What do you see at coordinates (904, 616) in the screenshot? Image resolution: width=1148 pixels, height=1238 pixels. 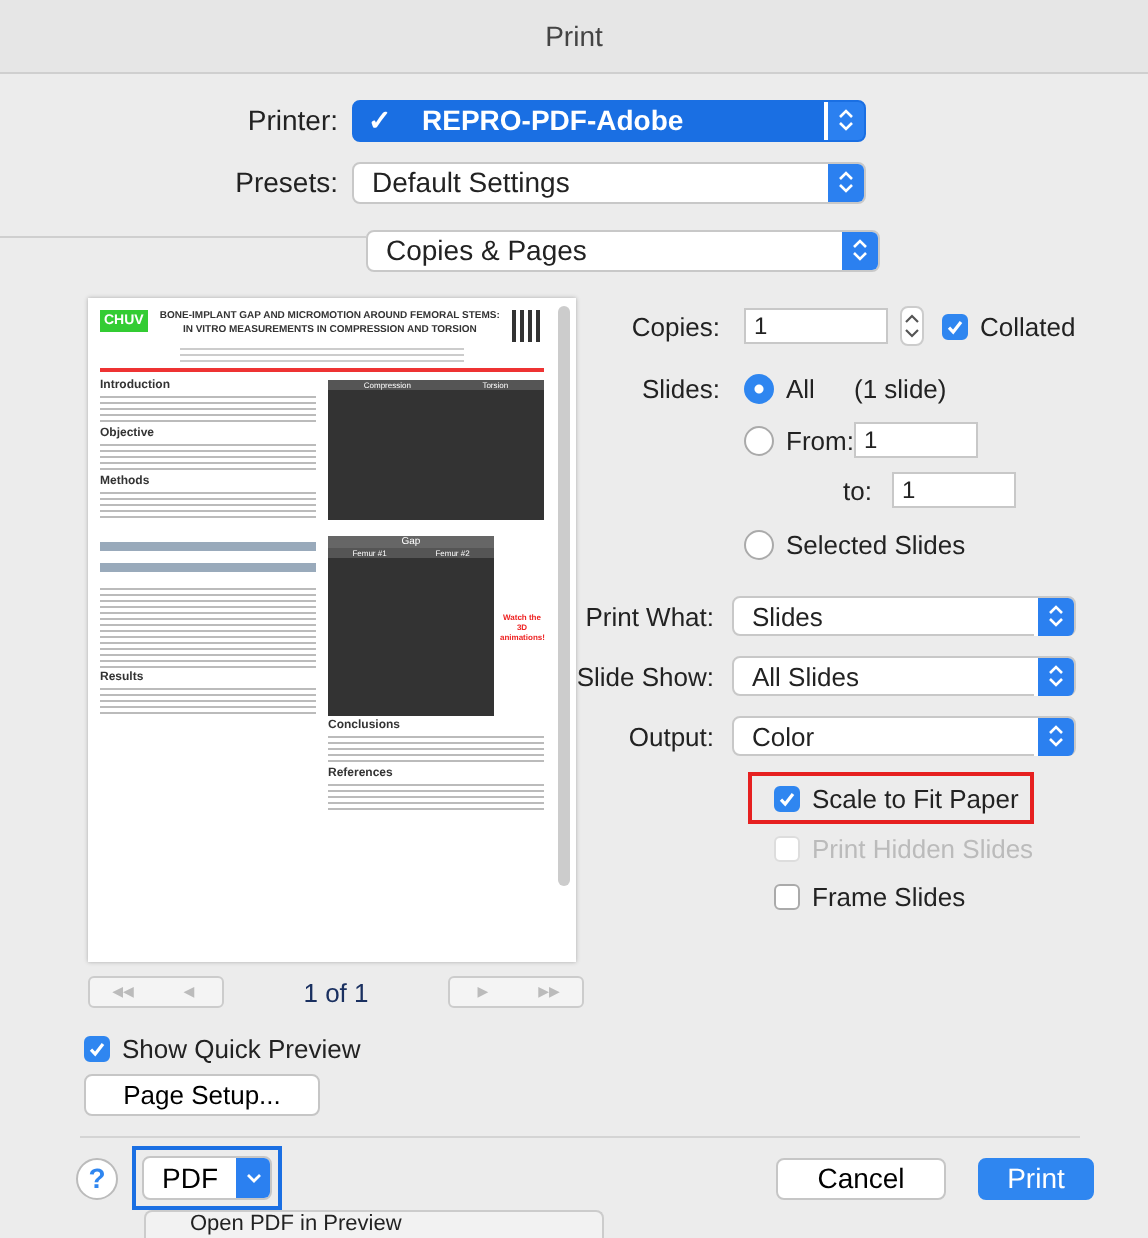 I see `select-popup: Slides` at bounding box center [904, 616].